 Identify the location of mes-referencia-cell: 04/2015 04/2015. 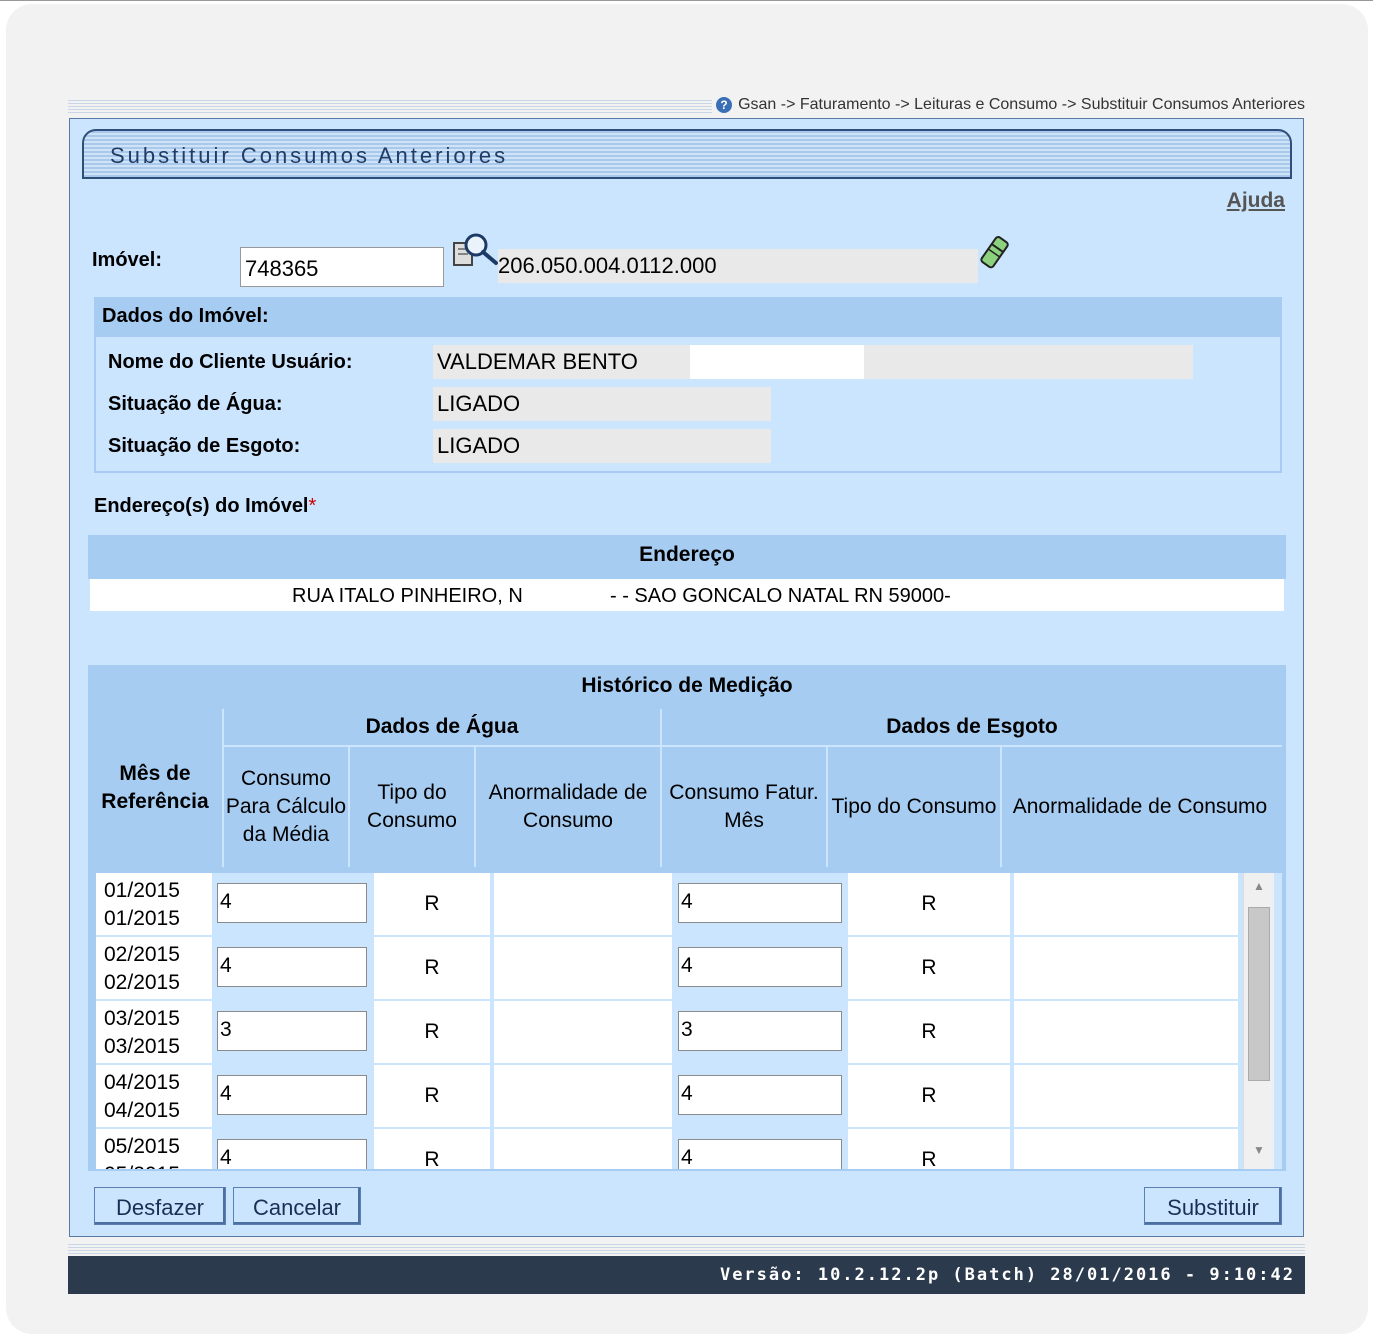
(154, 1096).